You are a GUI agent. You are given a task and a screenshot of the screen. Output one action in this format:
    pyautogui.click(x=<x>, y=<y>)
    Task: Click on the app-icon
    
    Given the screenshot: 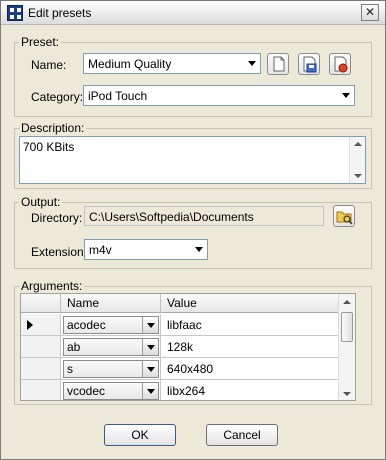 What is the action you would take?
    pyautogui.click(x=15, y=13)
    